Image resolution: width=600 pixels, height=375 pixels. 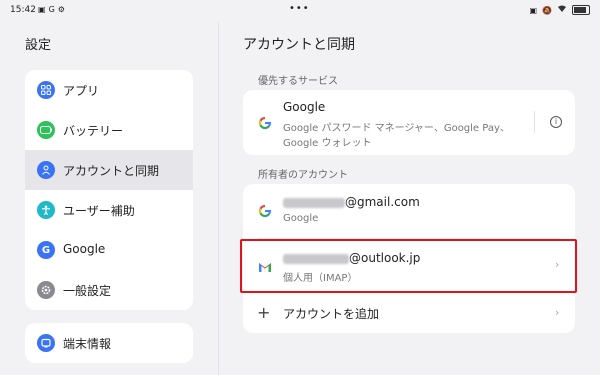 I want to click on person-icon, so click(x=46, y=170).